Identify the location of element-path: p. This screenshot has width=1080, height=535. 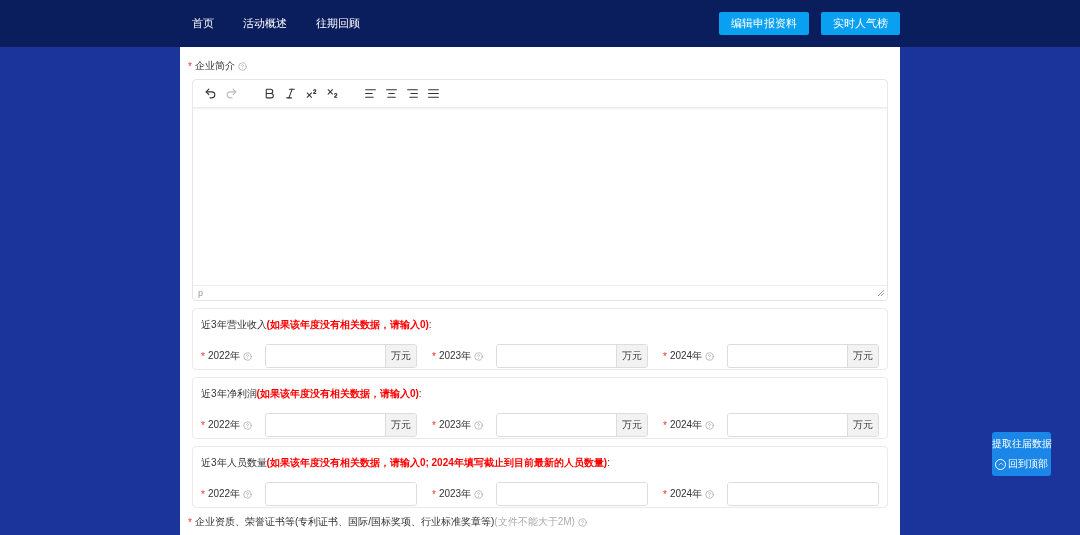
(200, 293).